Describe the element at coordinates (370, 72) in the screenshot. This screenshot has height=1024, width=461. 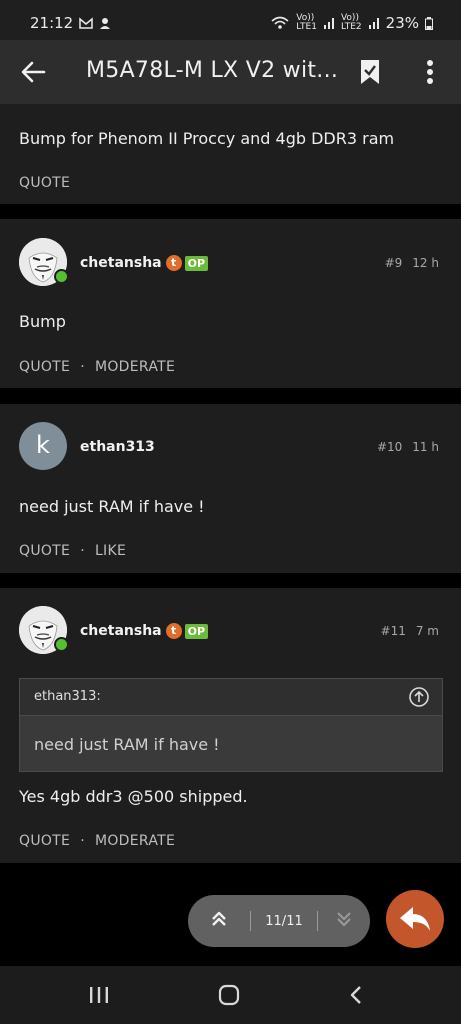
I see `bookmark-icon` at that location.